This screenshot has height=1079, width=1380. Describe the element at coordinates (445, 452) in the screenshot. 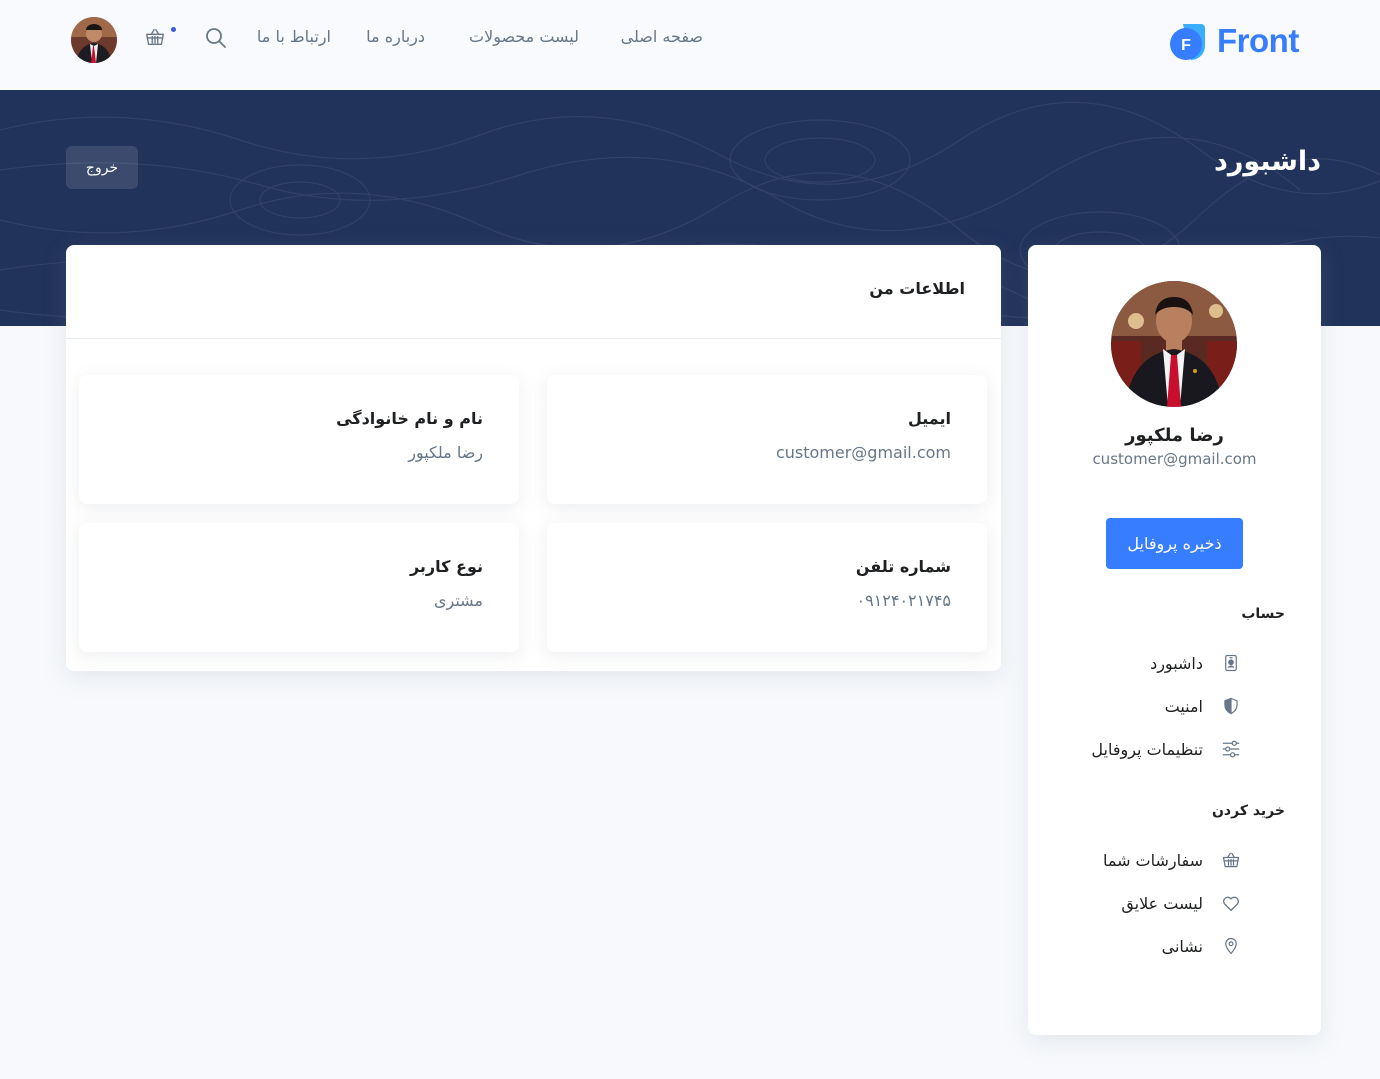

I see `full-name-value: رضا ملکپور` at that location.